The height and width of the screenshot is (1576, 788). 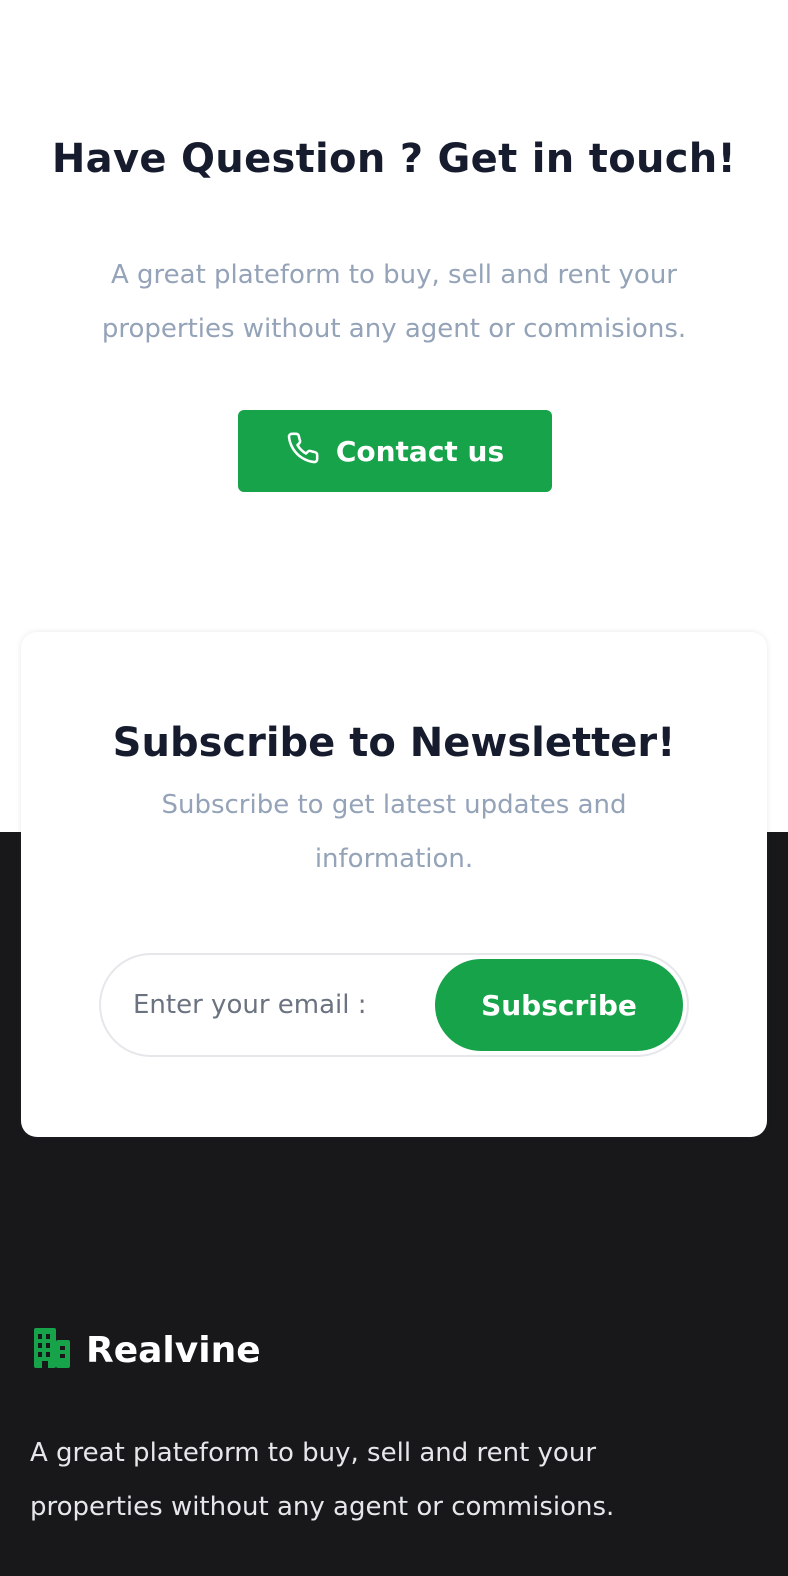 I want to click on contact-us-label: Contact us, so click(x=420, y=451).